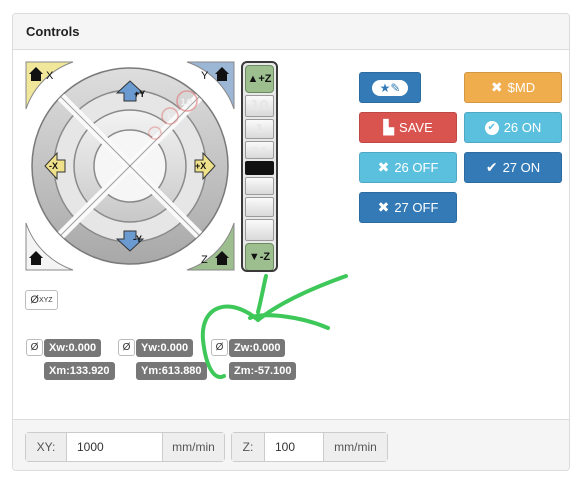 This screenshot has width=576, height=500. I want to click on z-feedrate-label: Z:, so click(248, 447).